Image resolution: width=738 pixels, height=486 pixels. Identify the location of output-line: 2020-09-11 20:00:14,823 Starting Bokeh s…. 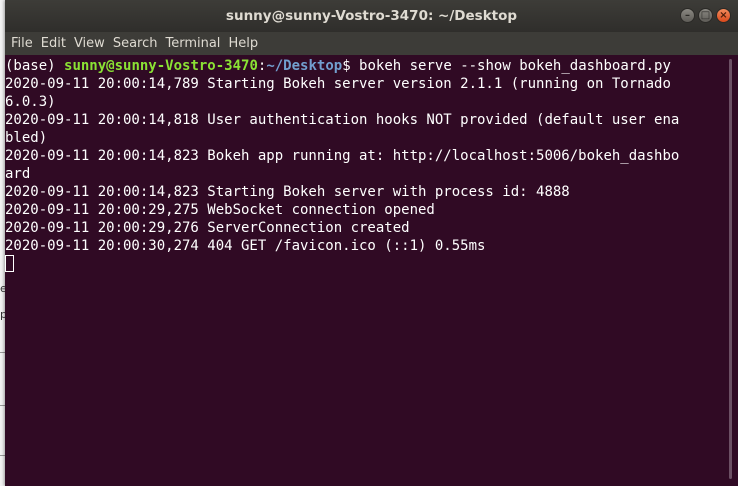
(287, 192).